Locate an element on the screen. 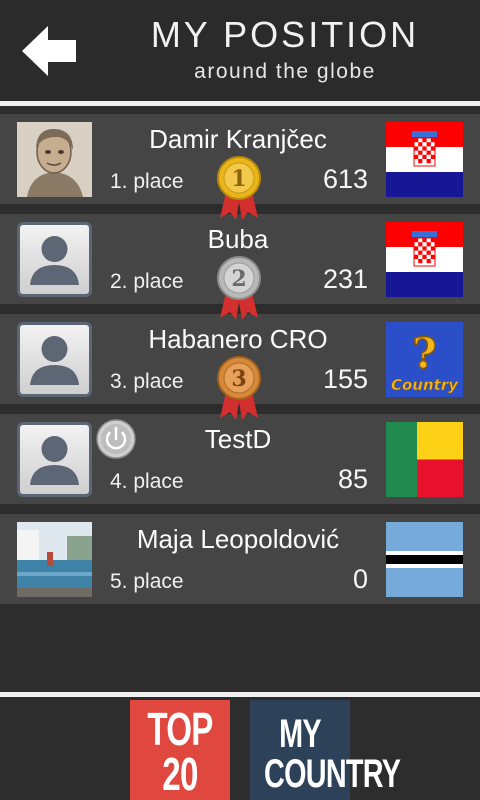 The height and width of the screenshot is (800, 480). back-arrow-icon is located at coordinates (49, 51).